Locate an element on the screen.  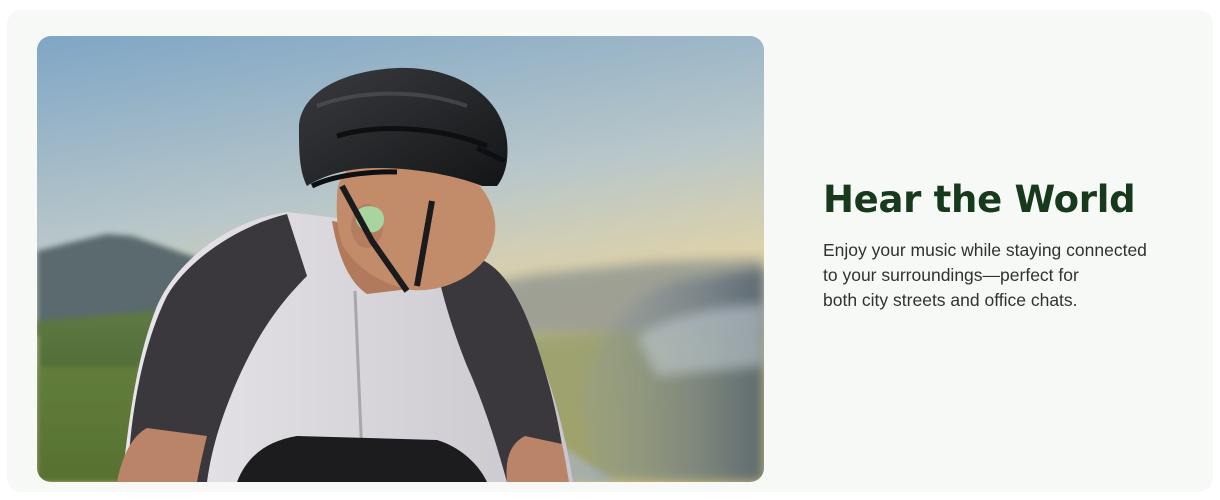
headline: Hear the World is located at coordinates (979, 199).